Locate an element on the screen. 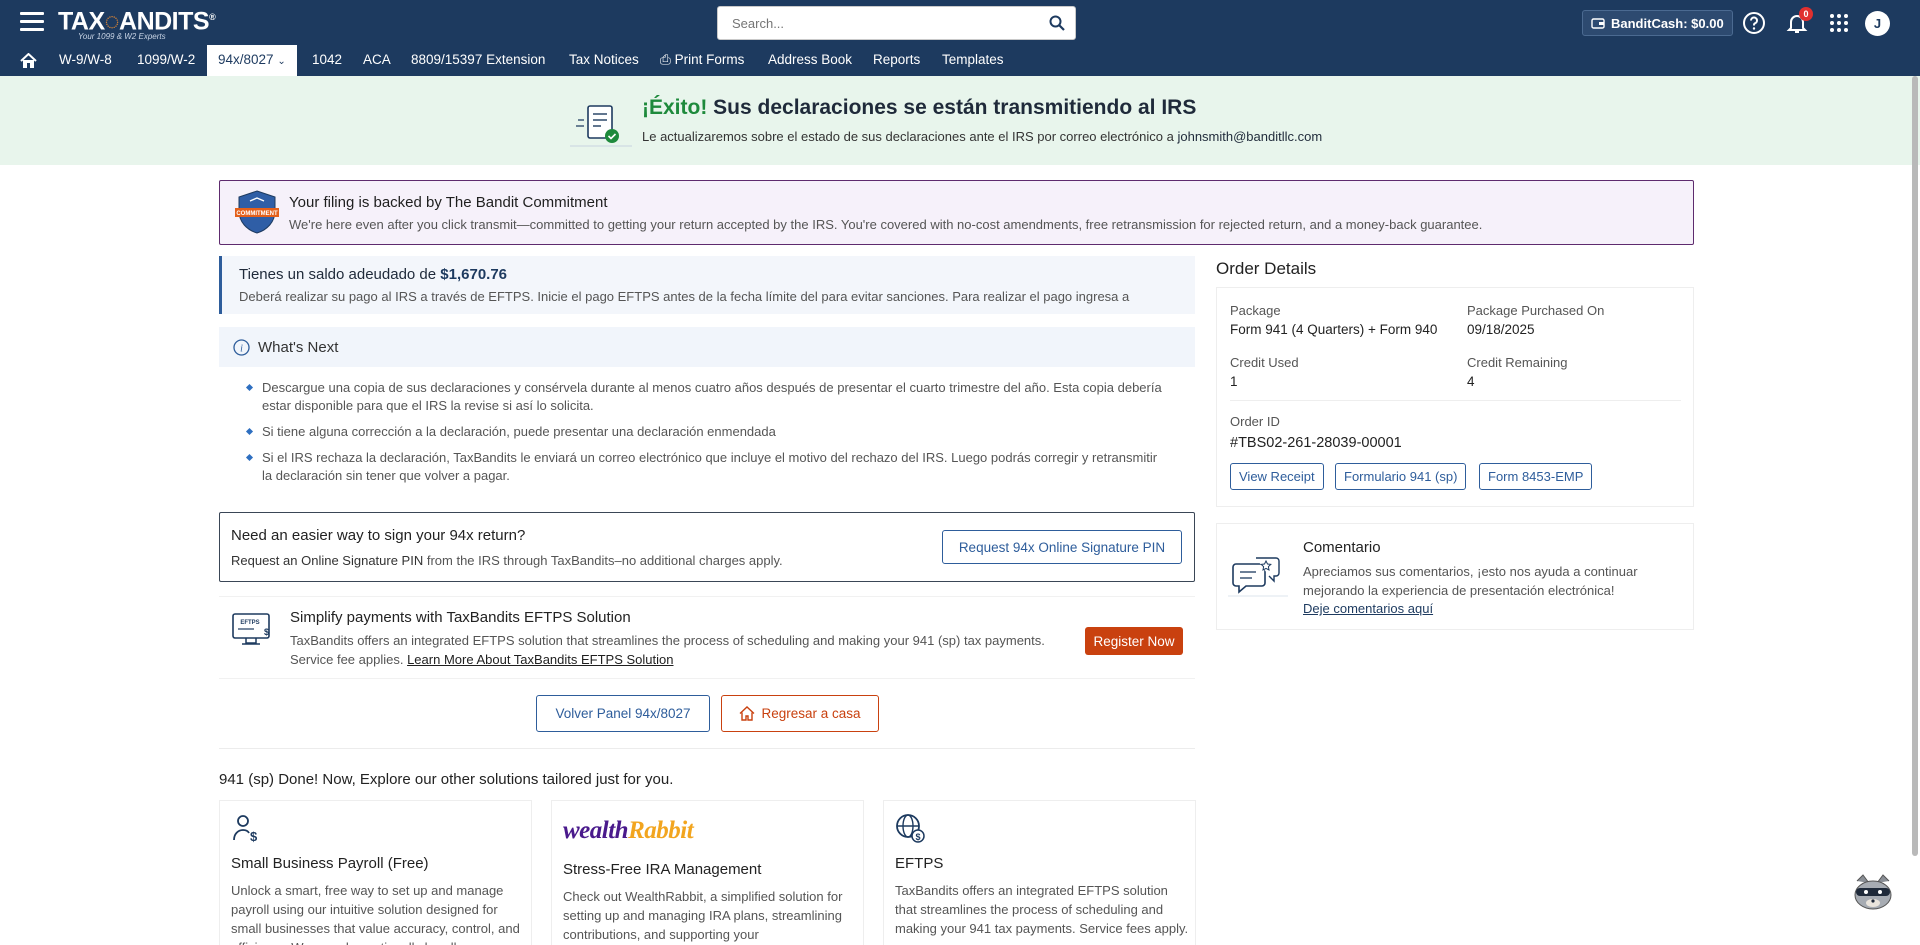 This screenshot has width=1920, height=945. request-signature-pin-button: Request 94x Online Signature PIN is located at coordinates (1062, 547).